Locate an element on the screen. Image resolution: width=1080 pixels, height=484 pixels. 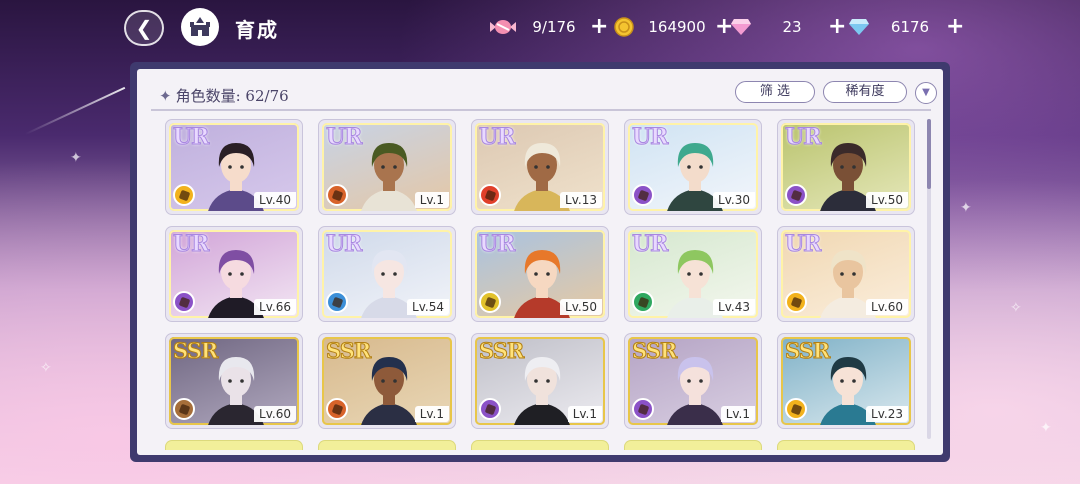
filter-button: 筛 选 is located at coordinates (775, 92).